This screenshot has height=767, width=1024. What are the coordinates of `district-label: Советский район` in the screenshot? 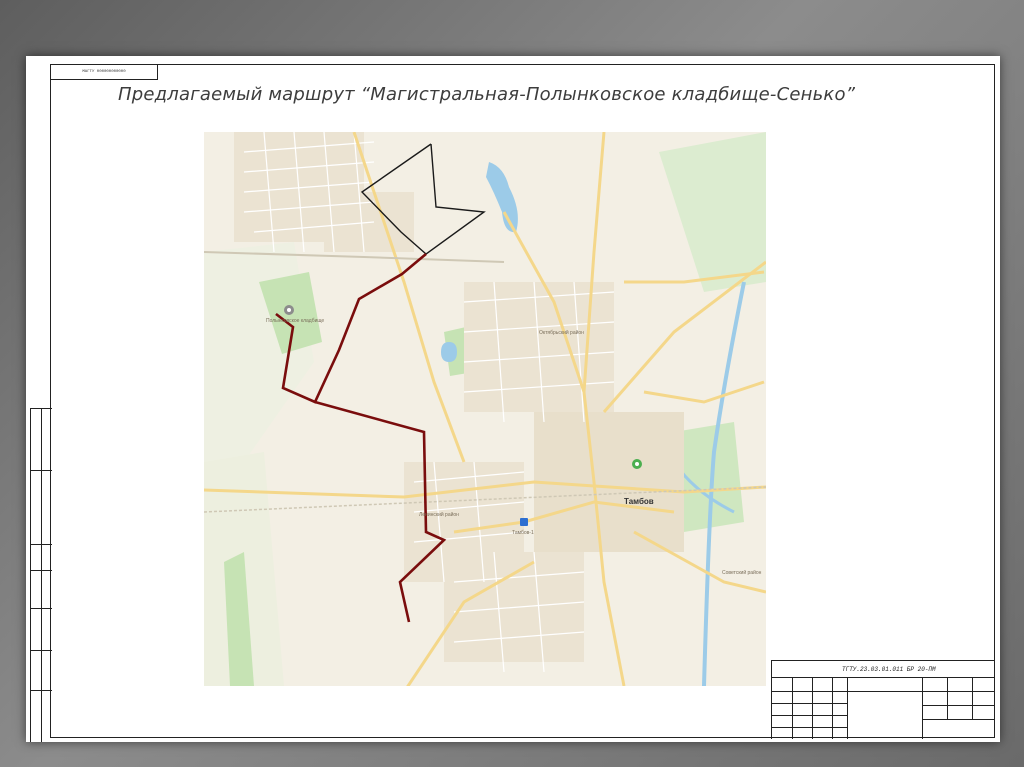 It's located at (742, 572).